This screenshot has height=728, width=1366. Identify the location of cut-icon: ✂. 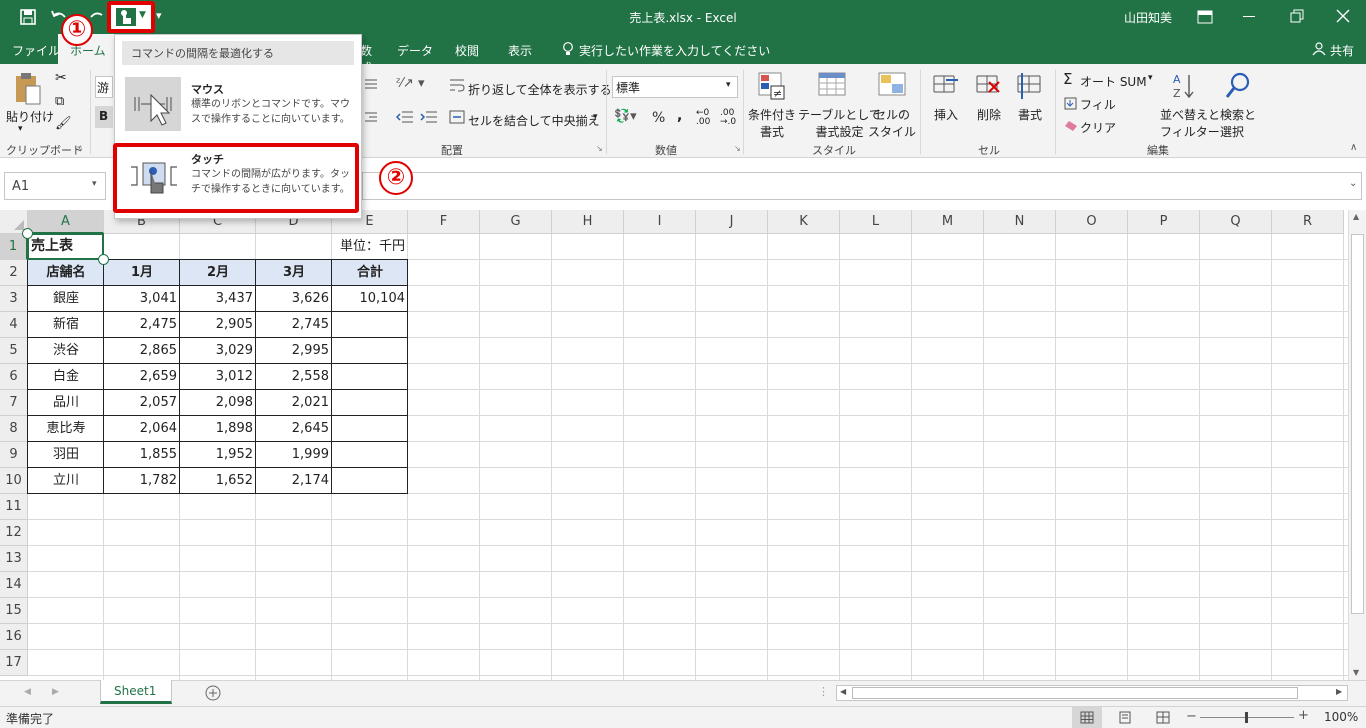
(61, 78).